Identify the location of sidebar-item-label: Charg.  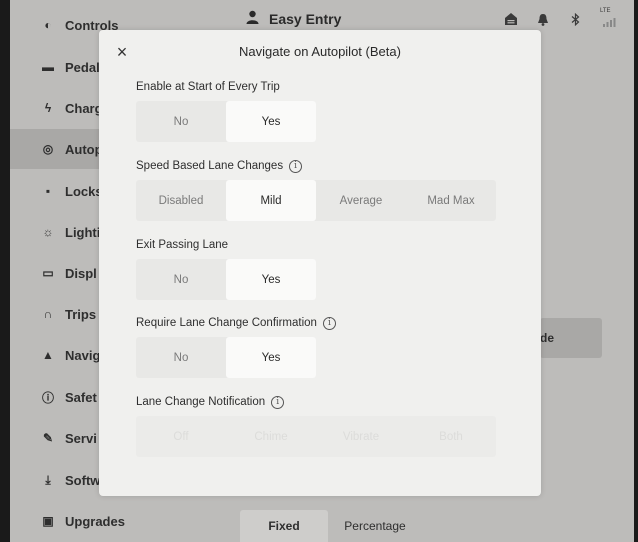
(84, 108).